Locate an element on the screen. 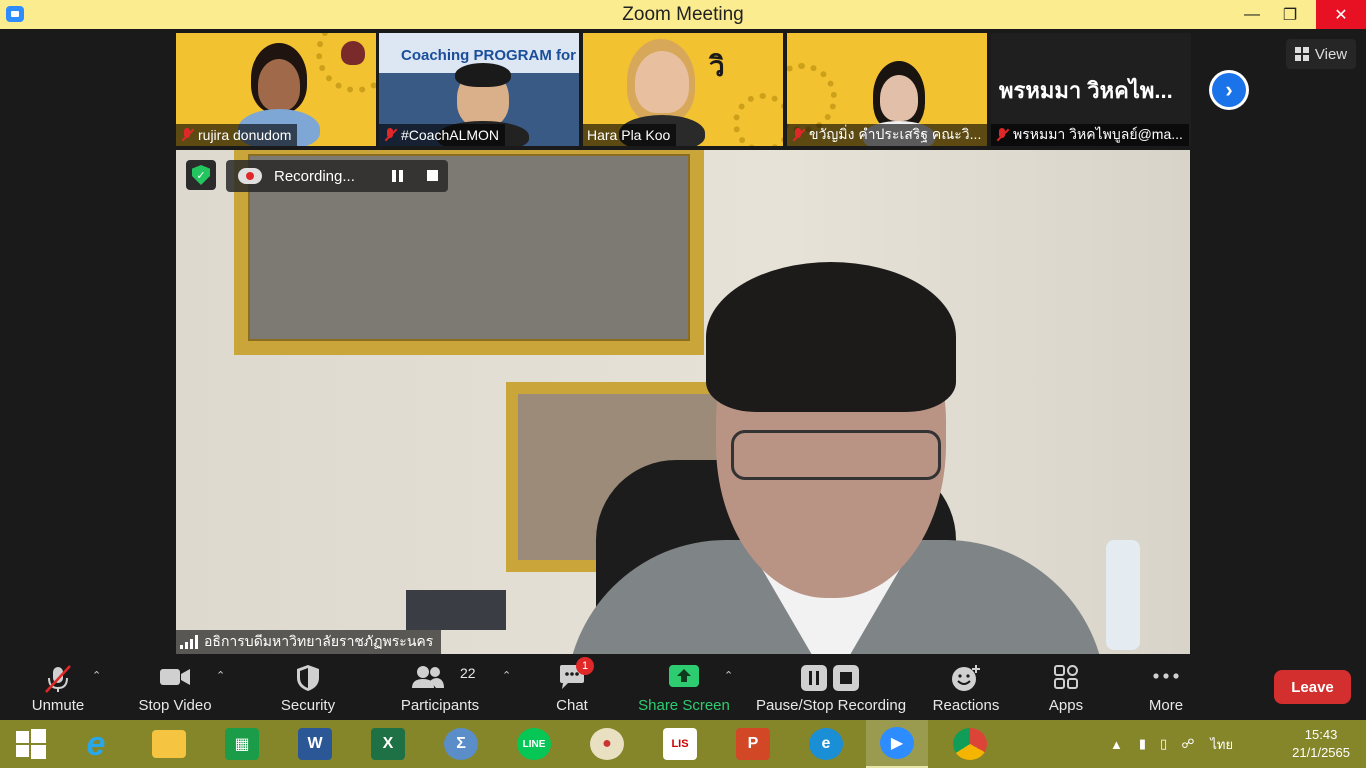 The image size is (1366, 768). system-tray: ▲ ▮ ▯ ☍ ไทย is located at coordinates (1171, 744).